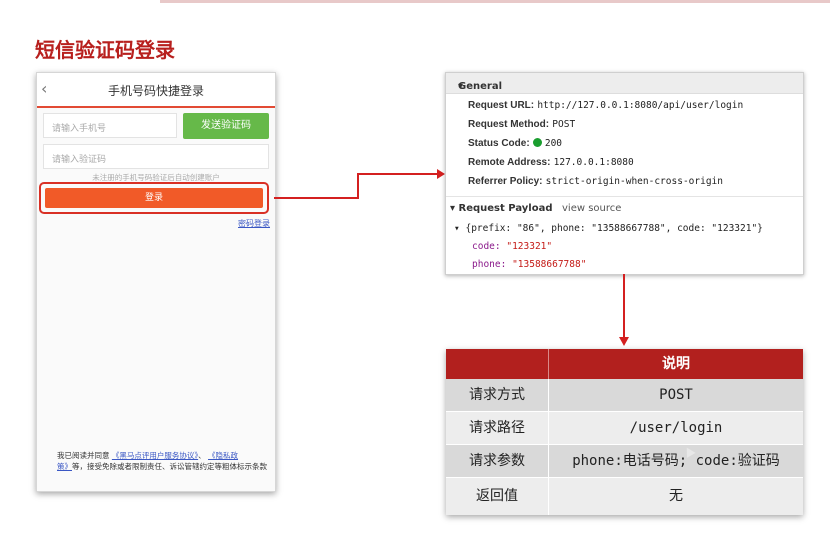 The height and width of the screenshot is (538, 830). What do you see at coordinates (676, 496) in the screenshot?
I see `row-value: 无` at bounding box center [676, 496].